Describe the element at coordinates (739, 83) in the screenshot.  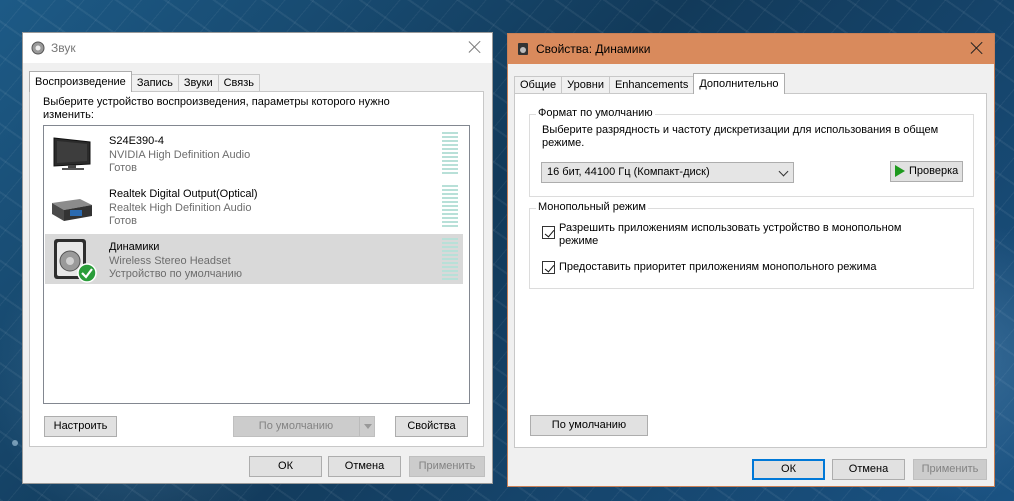
I see `tab-advanced: Дополнительно` at that location.